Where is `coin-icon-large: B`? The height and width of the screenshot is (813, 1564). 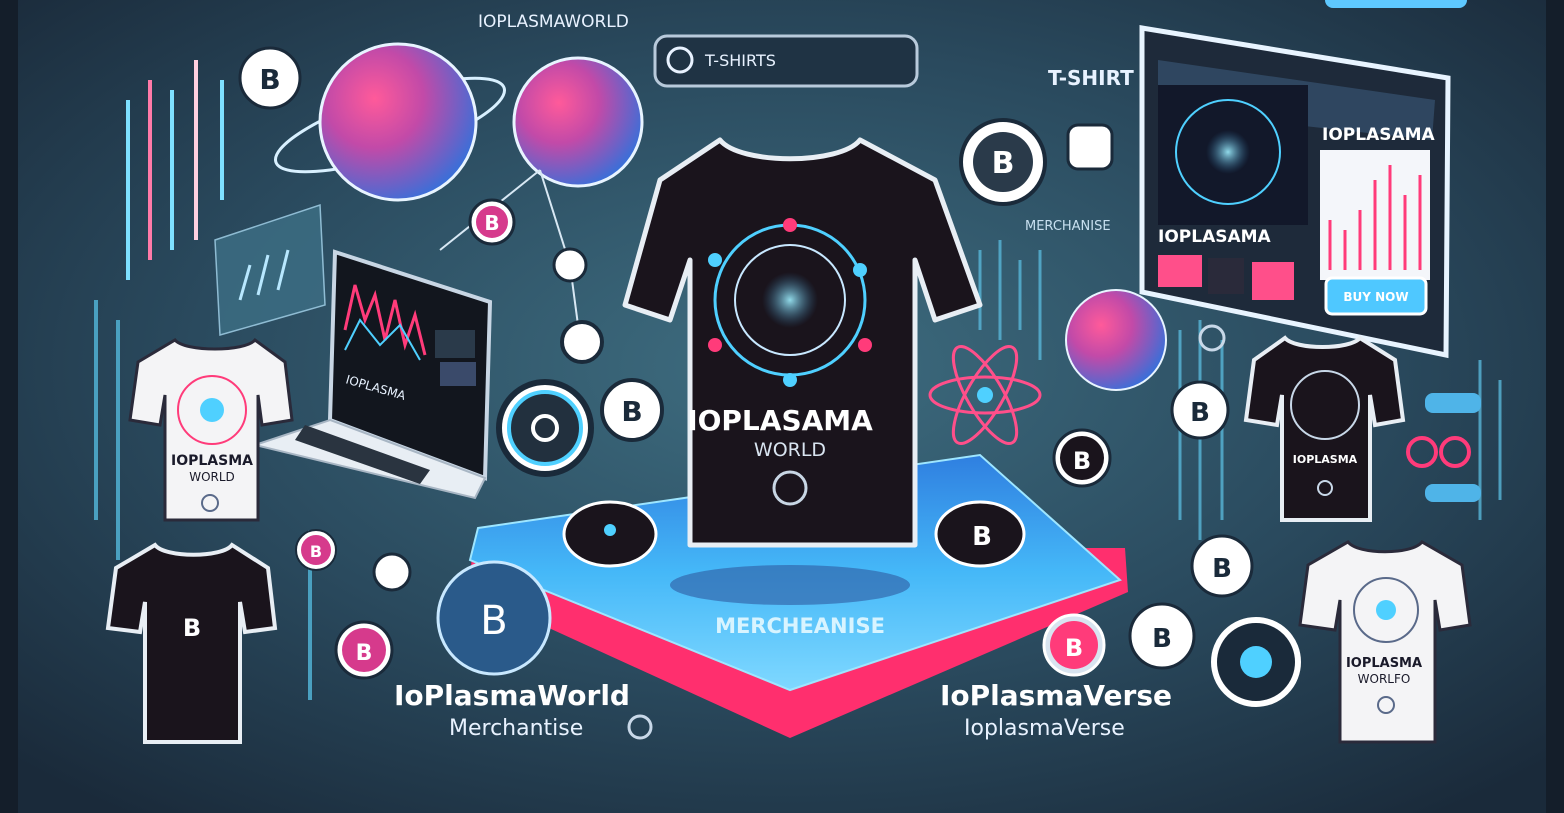 coin-icon-large: B is located at coordinates (1003, 162).